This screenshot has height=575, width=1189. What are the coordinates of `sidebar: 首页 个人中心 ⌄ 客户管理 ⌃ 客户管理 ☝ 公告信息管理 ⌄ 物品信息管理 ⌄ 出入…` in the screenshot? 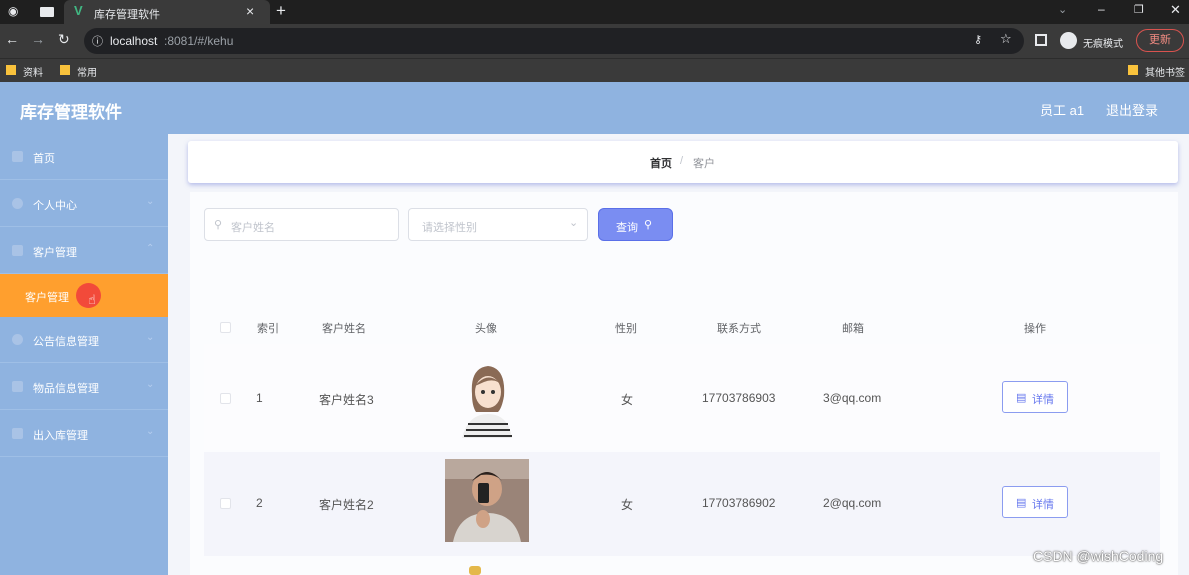 It's located at (84, 354).